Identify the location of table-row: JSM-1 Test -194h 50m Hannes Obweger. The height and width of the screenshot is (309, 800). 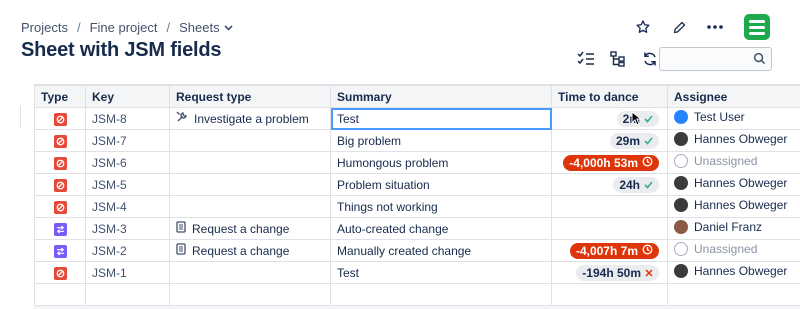
(417, 272).